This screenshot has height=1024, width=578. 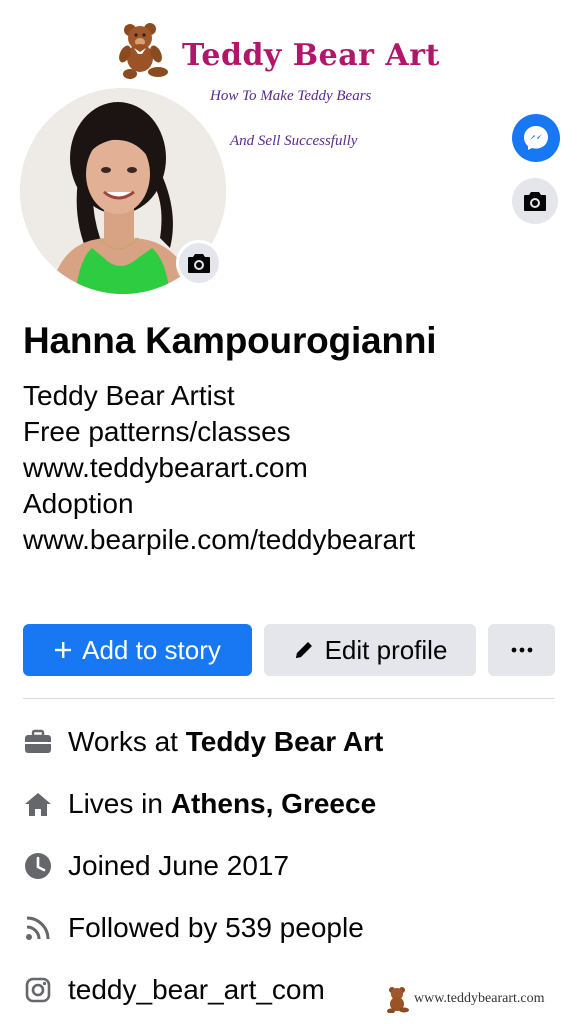 I want to click on teddy-bear-watermark-icon, so click(x=398, y=1000).